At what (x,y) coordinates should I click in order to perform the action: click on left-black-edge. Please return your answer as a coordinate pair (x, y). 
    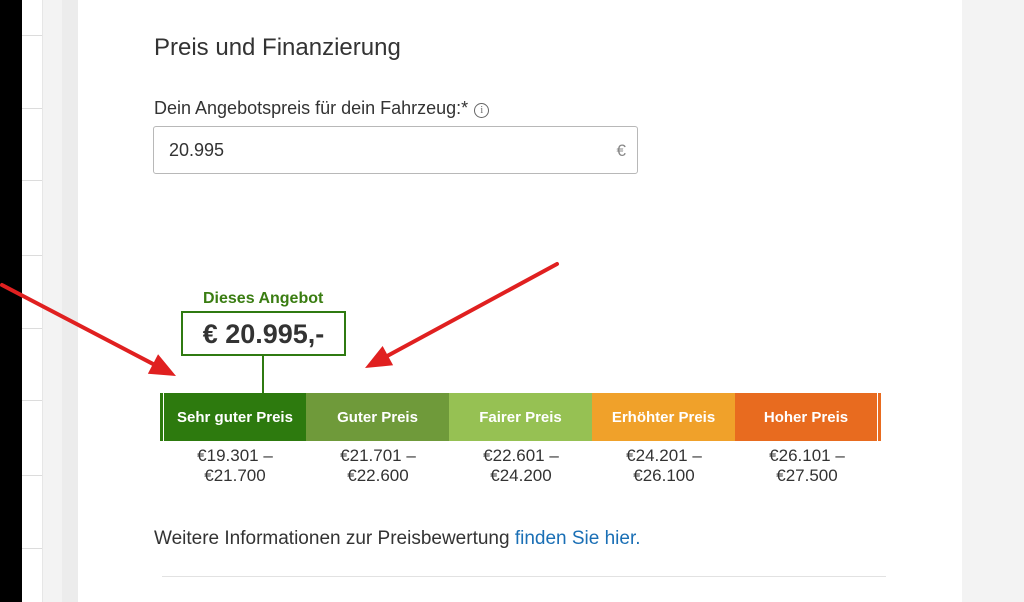
    Looking at the image, I should click on (11, 301).